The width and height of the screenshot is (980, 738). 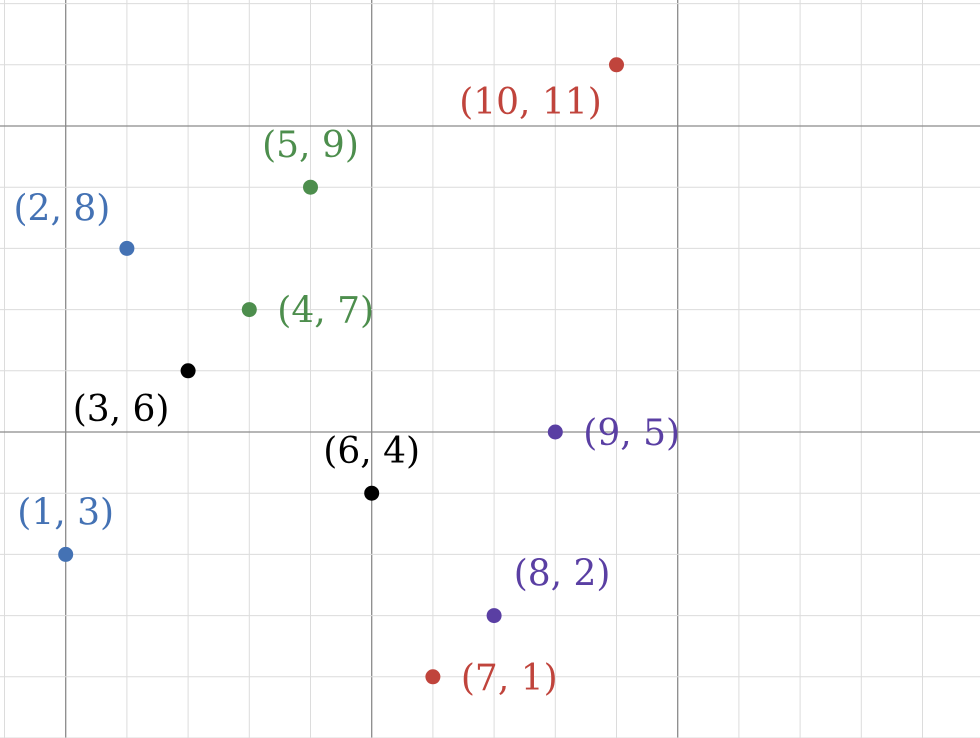 What do you see at coordinates (562, 574) in the screenshot?
I see `point-label-8-2: (8, 2)` at bounding box center [562, 574].